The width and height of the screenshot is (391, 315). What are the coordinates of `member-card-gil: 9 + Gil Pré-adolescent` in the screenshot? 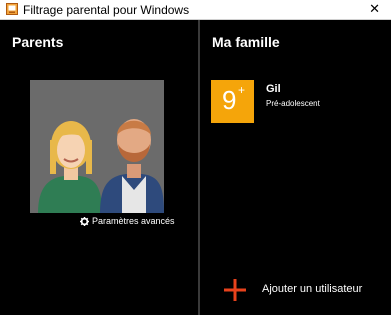 It's located at (291, 102).